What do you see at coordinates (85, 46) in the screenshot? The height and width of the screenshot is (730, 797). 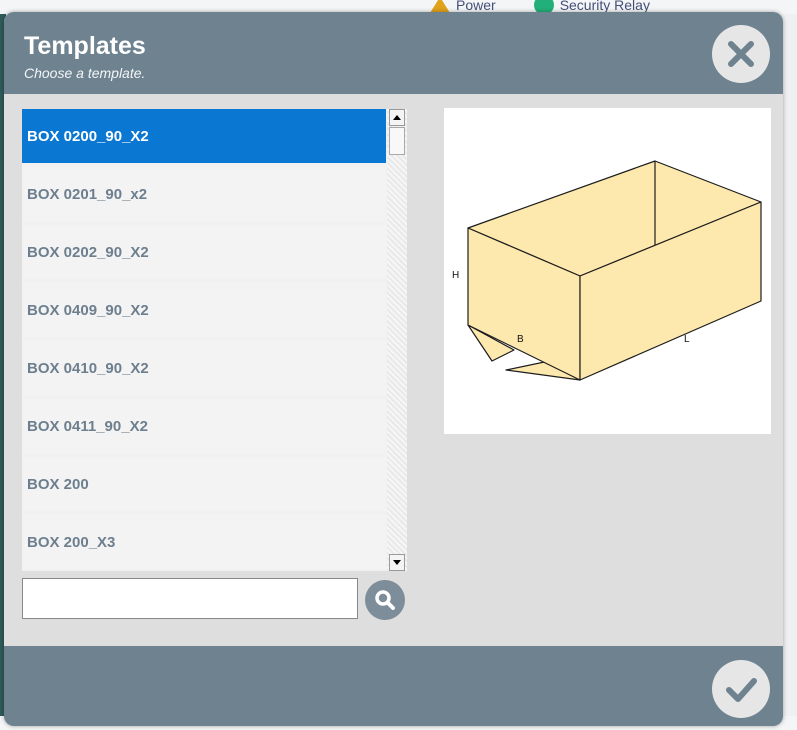 I see `dialog-title: Templates` at bounding box center [85, 46].